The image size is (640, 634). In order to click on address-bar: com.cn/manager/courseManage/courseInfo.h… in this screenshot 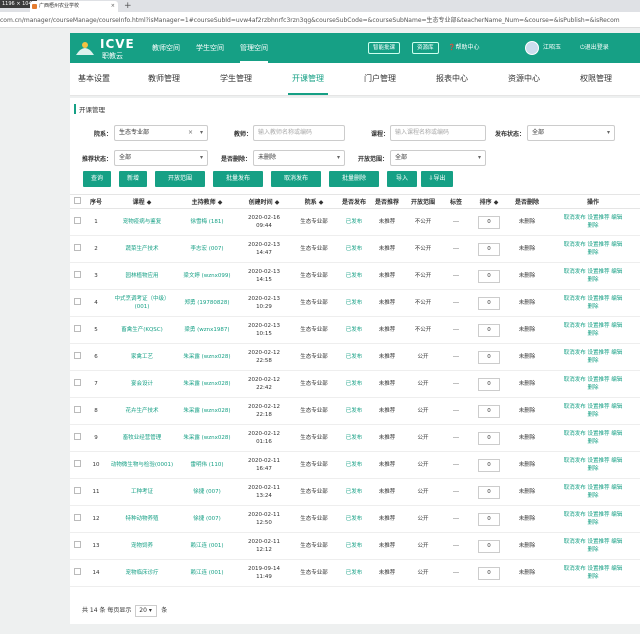, I will do `click(320, 20)`.